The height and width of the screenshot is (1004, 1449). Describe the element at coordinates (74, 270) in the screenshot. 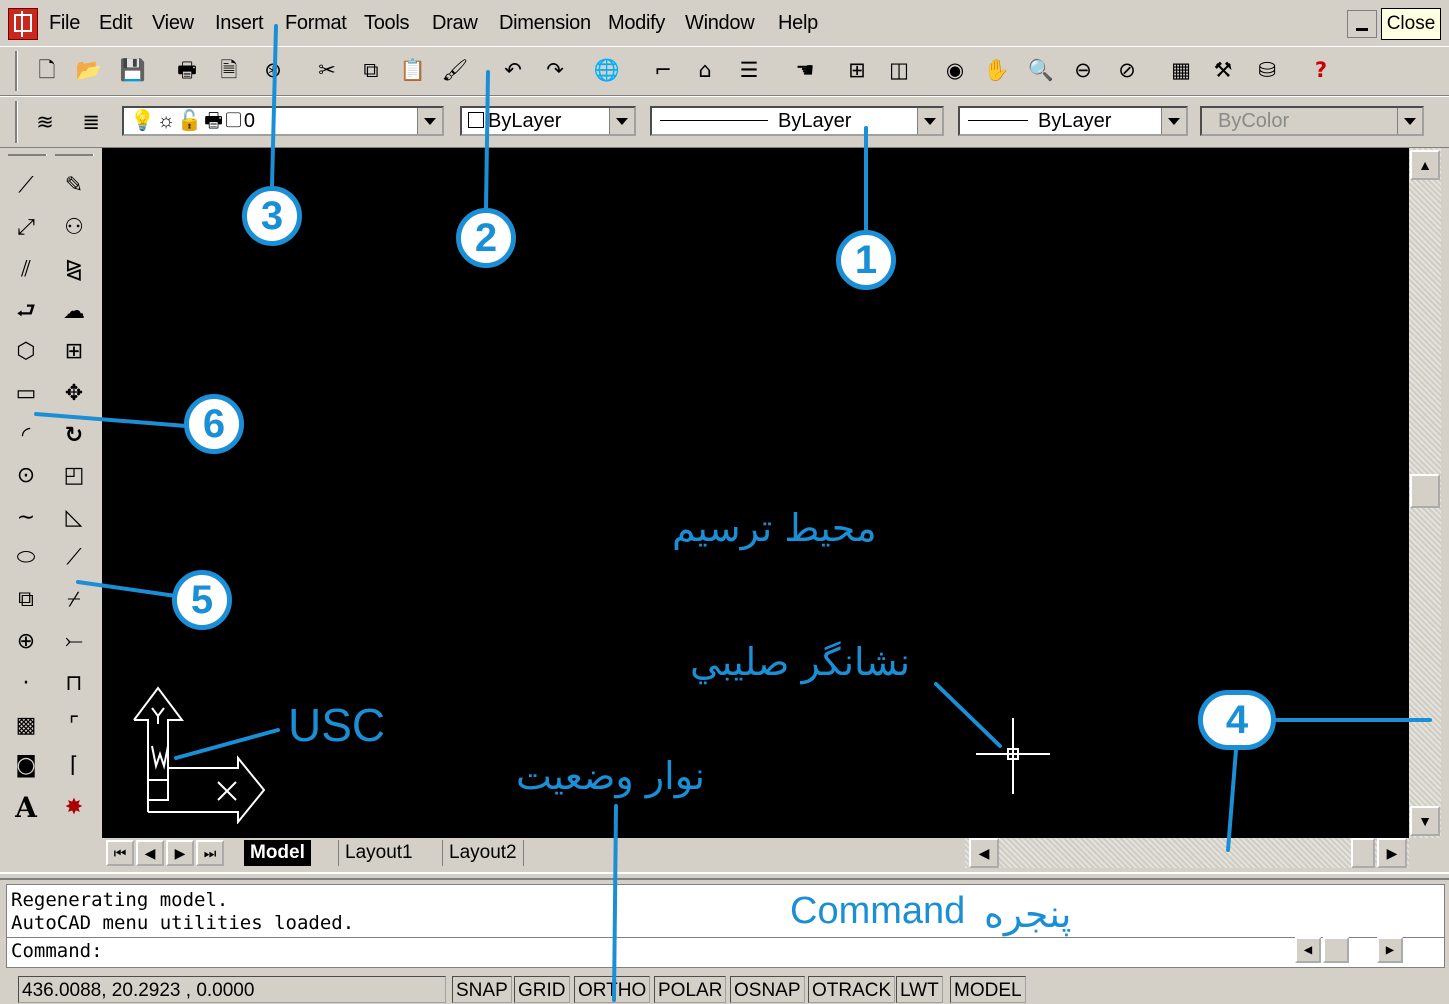

I see `mirror-icon: ⧎` at that location.